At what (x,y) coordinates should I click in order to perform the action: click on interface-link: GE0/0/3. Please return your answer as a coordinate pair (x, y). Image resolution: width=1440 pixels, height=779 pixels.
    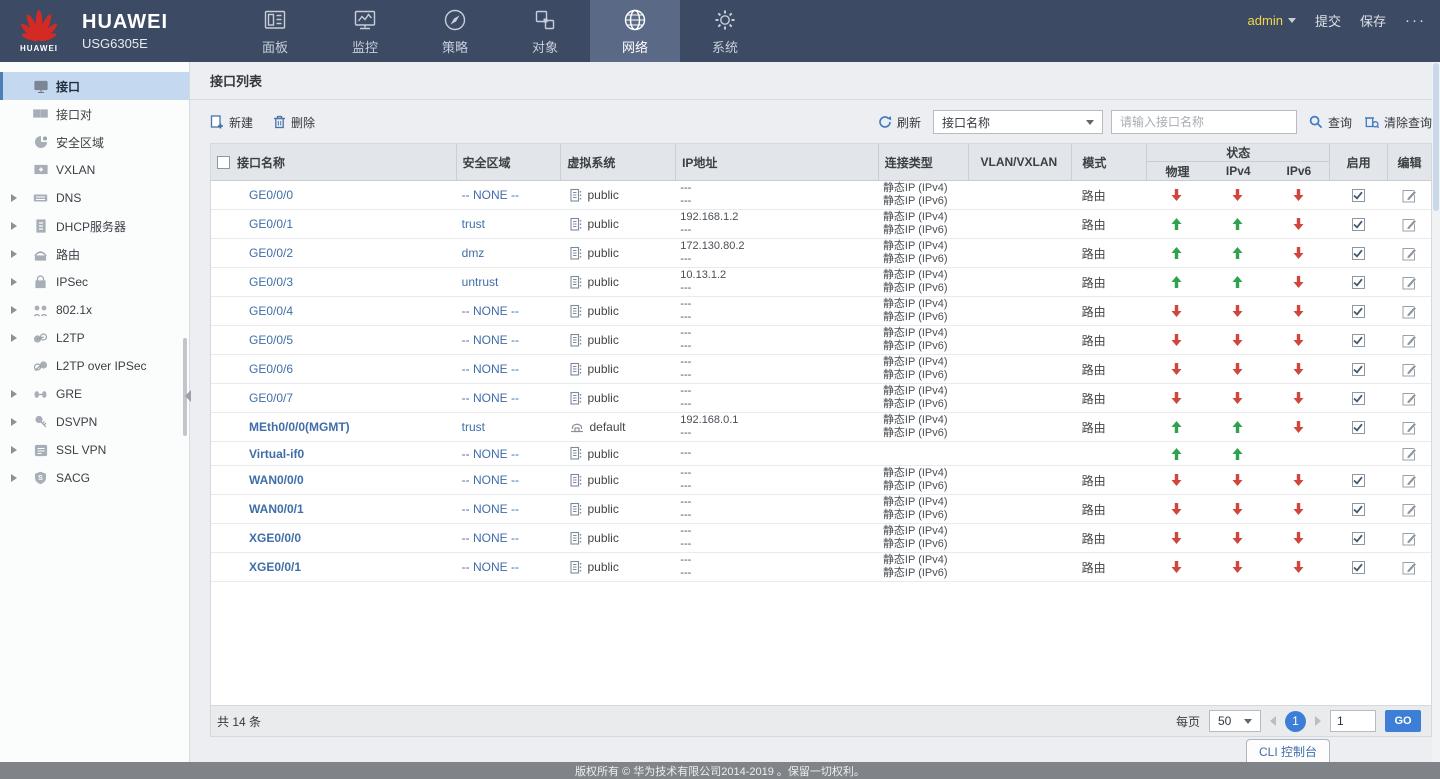
    Looking at the image, I should click on (271, 282).